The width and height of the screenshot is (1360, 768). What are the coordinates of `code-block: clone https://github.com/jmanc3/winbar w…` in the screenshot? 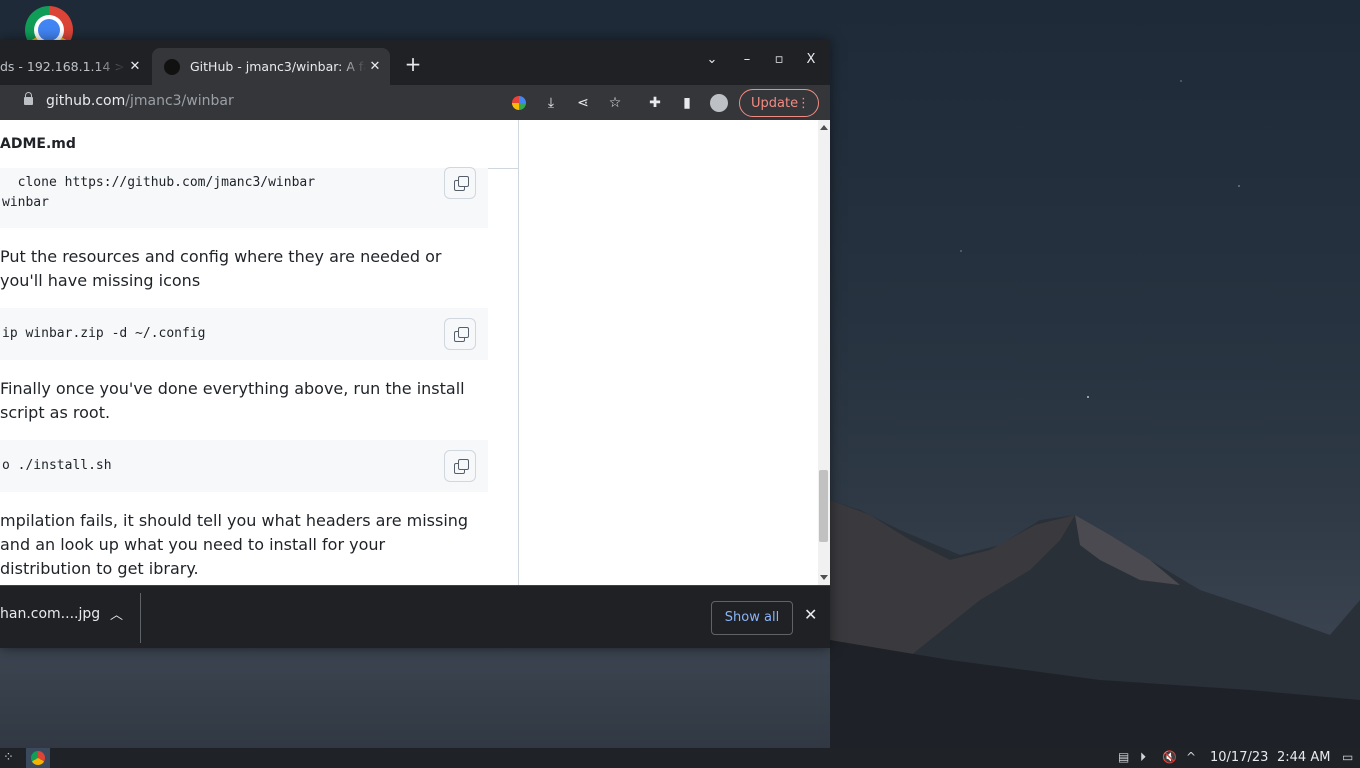 It's located at (244, 198).